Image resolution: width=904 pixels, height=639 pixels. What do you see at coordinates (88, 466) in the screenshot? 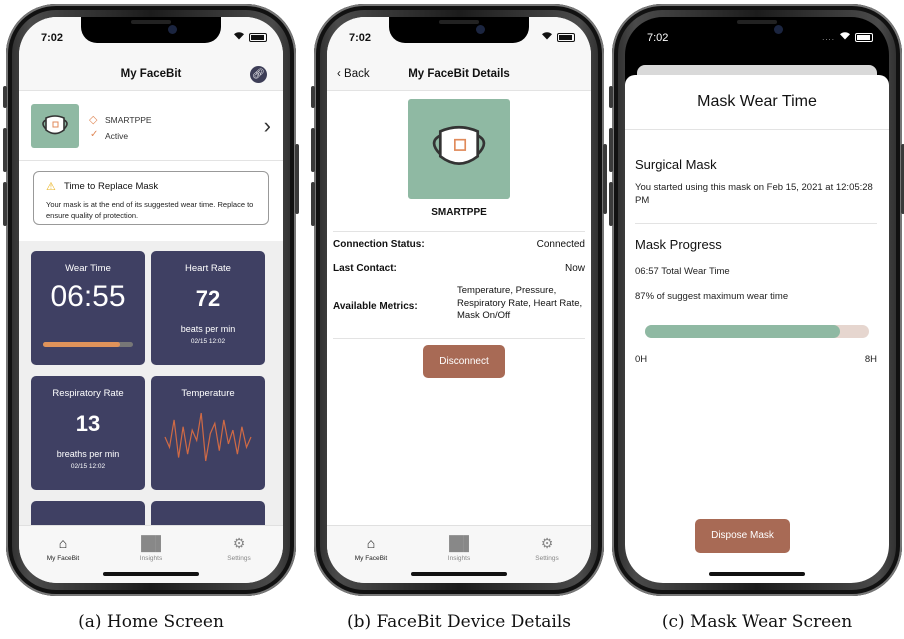
I see `respiratory-rate-date: 02/15 12:02` at bounding box center [88, 466].